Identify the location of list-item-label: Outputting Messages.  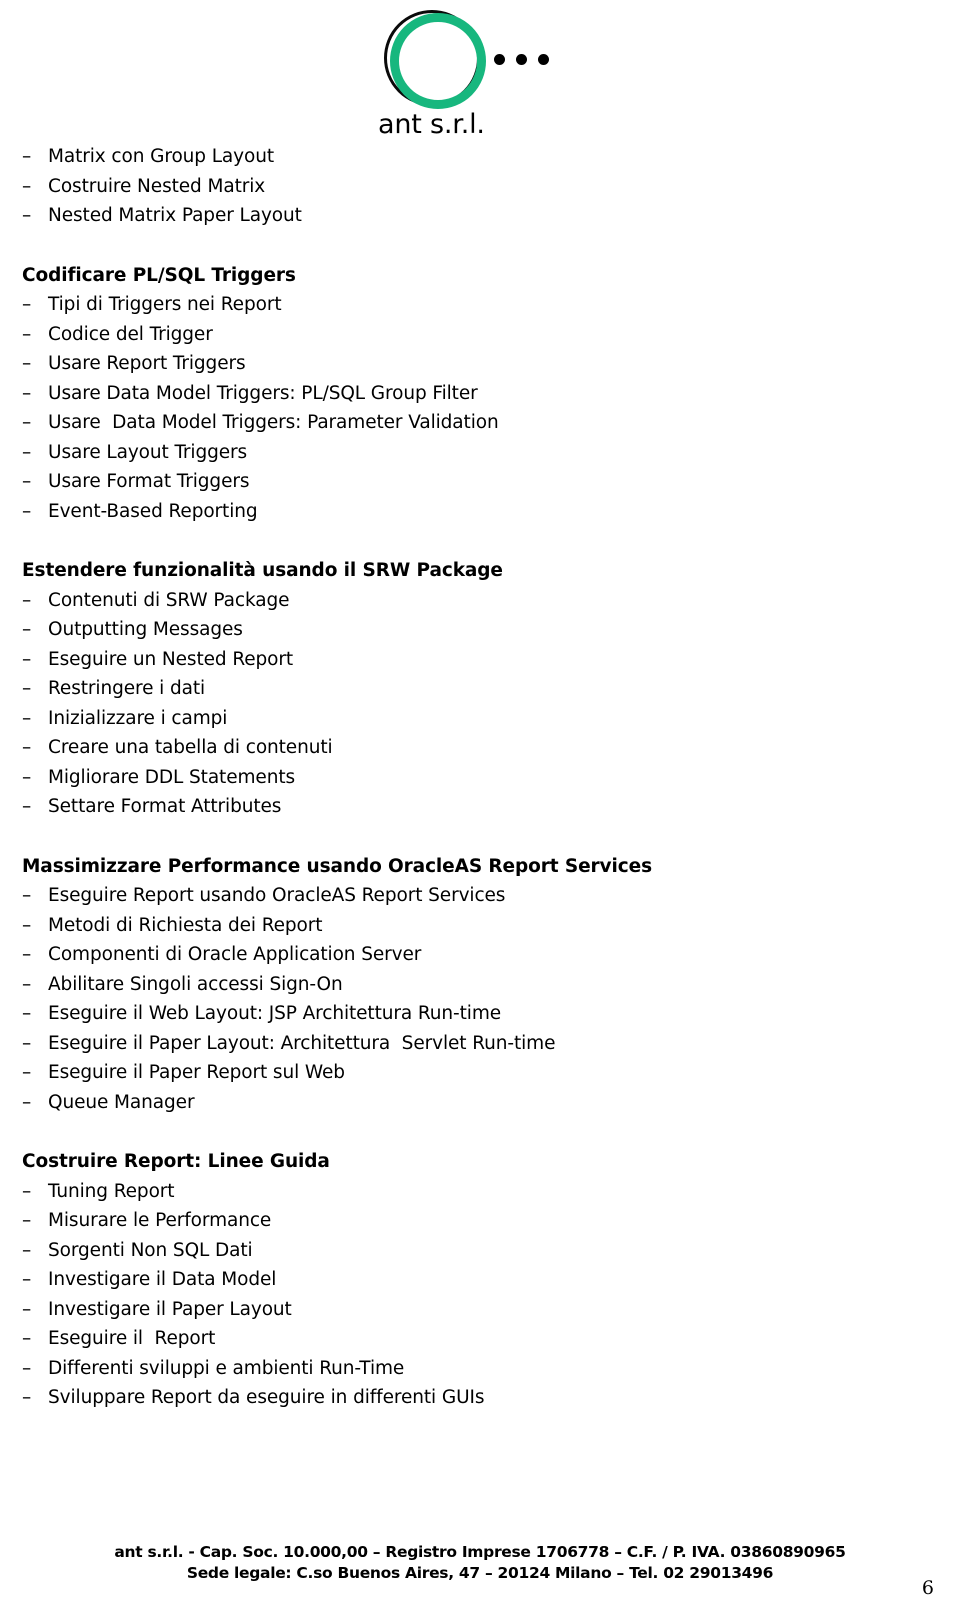
(145, 629).